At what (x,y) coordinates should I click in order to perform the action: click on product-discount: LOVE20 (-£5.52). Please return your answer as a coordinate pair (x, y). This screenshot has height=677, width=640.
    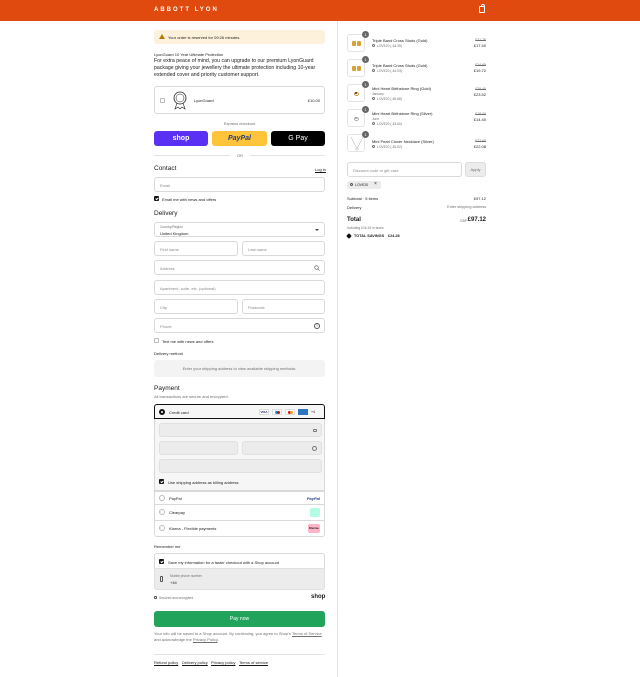
    Looking at the image, I should click on (389, 147).